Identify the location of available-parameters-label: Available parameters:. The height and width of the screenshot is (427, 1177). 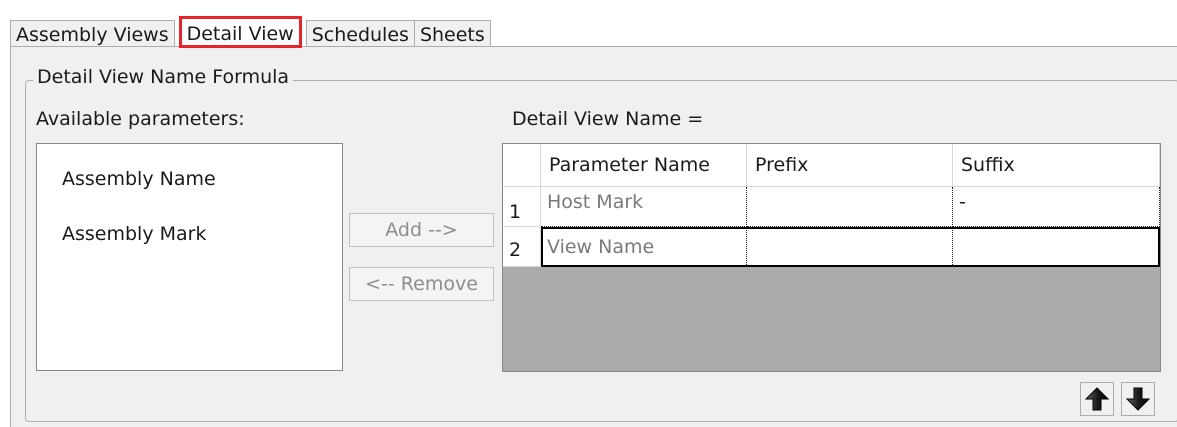
(140, 119).